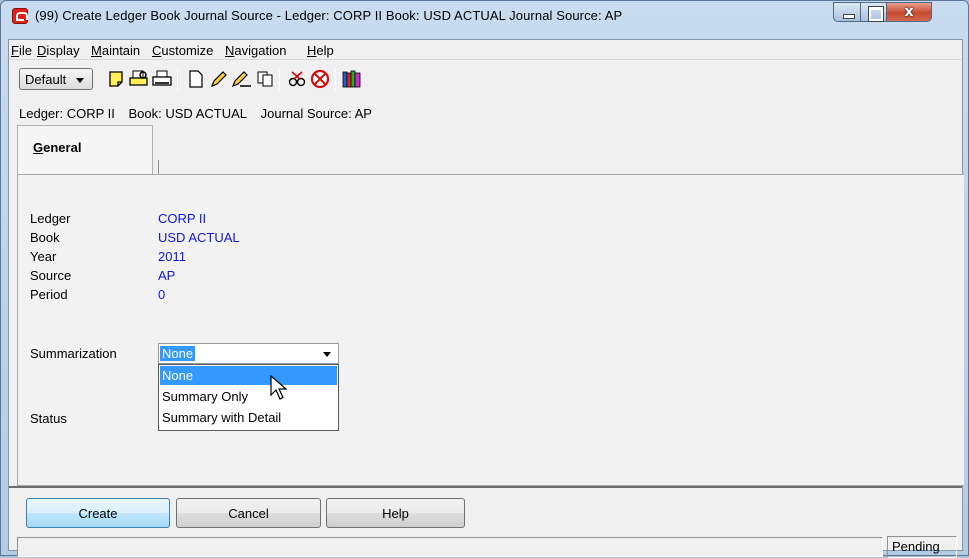 Image resolution: width=969 pixels, height=558 pixels. What do you see at coordinates (48, 418) in the screenshot?
I see `status-label: Status` at bounding box center [48, 418].